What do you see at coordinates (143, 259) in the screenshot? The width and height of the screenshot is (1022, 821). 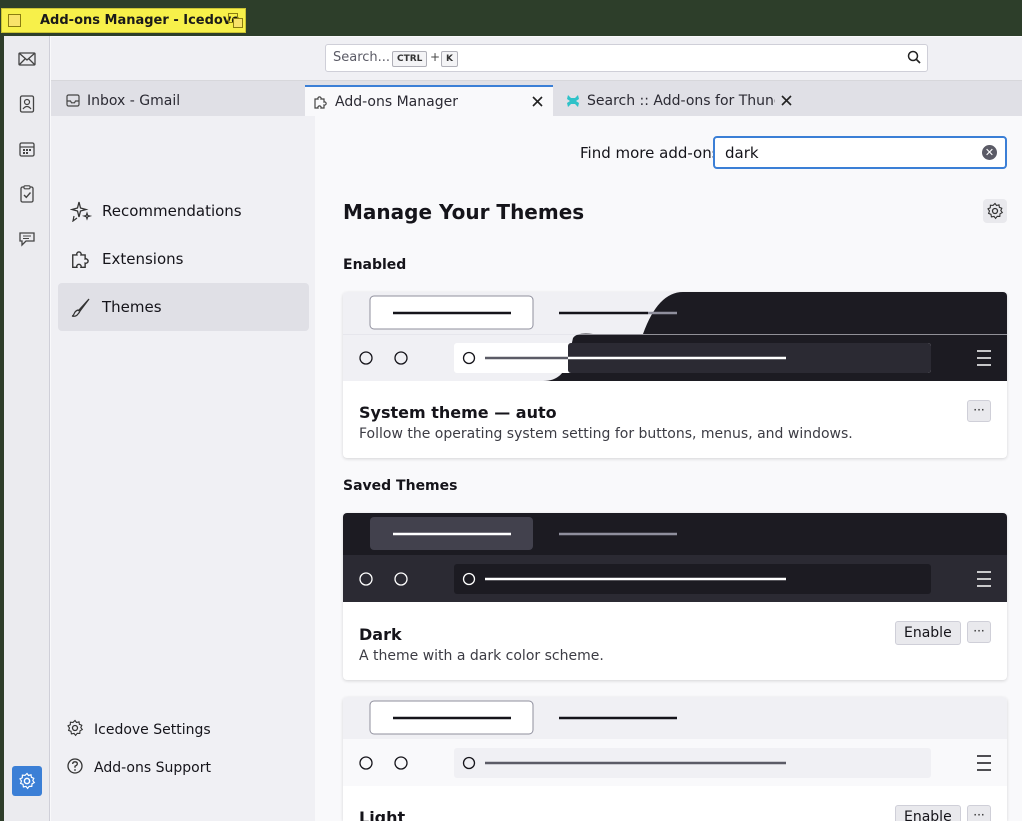 I see `category-label: Extensions` at bounding box center [143, 259].